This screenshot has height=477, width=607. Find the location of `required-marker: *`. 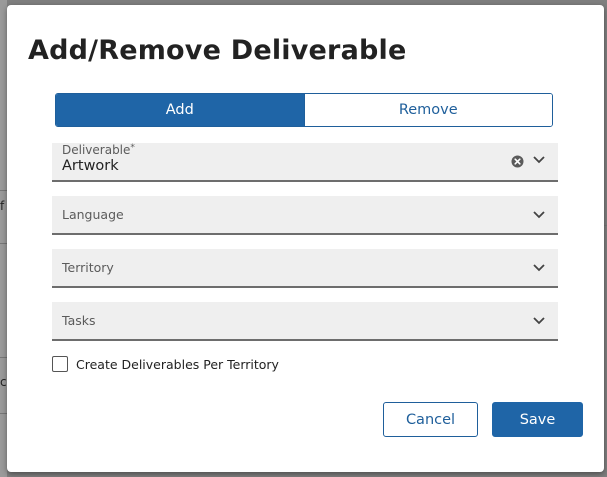

required-marker: * is located at coordinates (132, 148).